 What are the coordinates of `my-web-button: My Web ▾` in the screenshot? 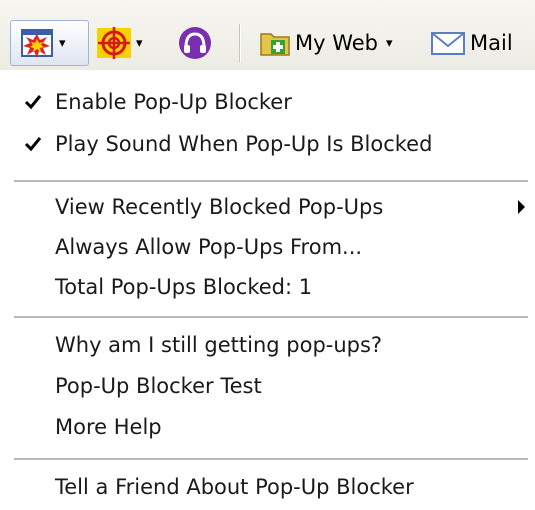 It's located at (326, 43).